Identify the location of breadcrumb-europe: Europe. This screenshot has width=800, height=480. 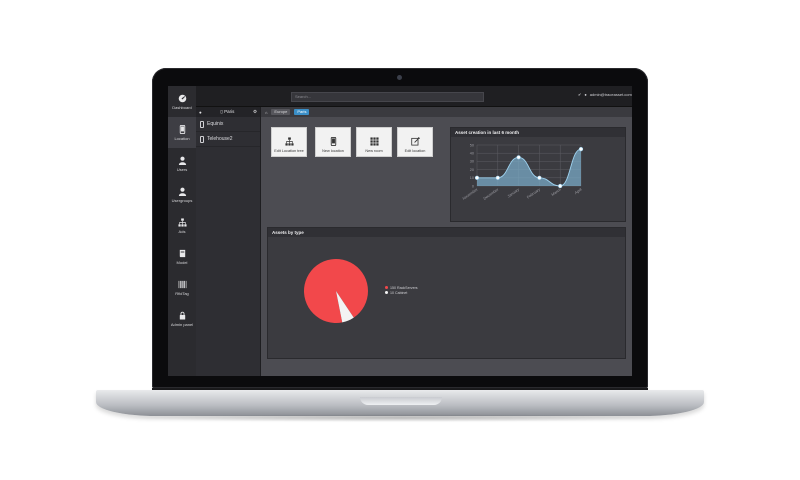
(281, 112).